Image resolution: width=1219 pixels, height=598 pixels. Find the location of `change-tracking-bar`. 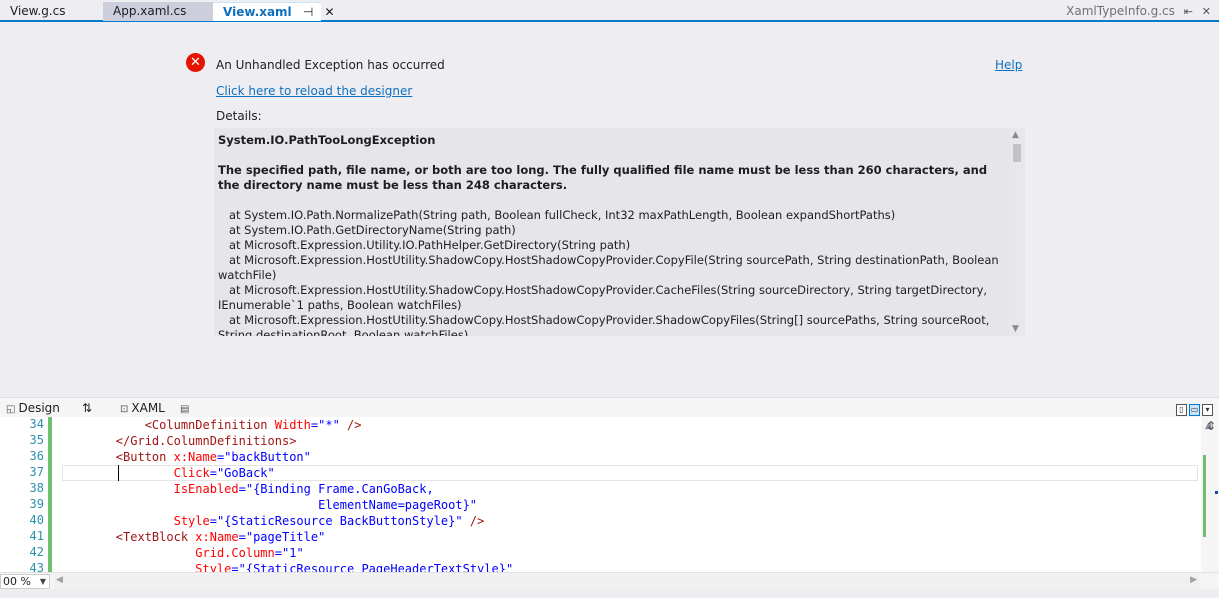

change-tracking-bar is located at coordinates (50, 494).